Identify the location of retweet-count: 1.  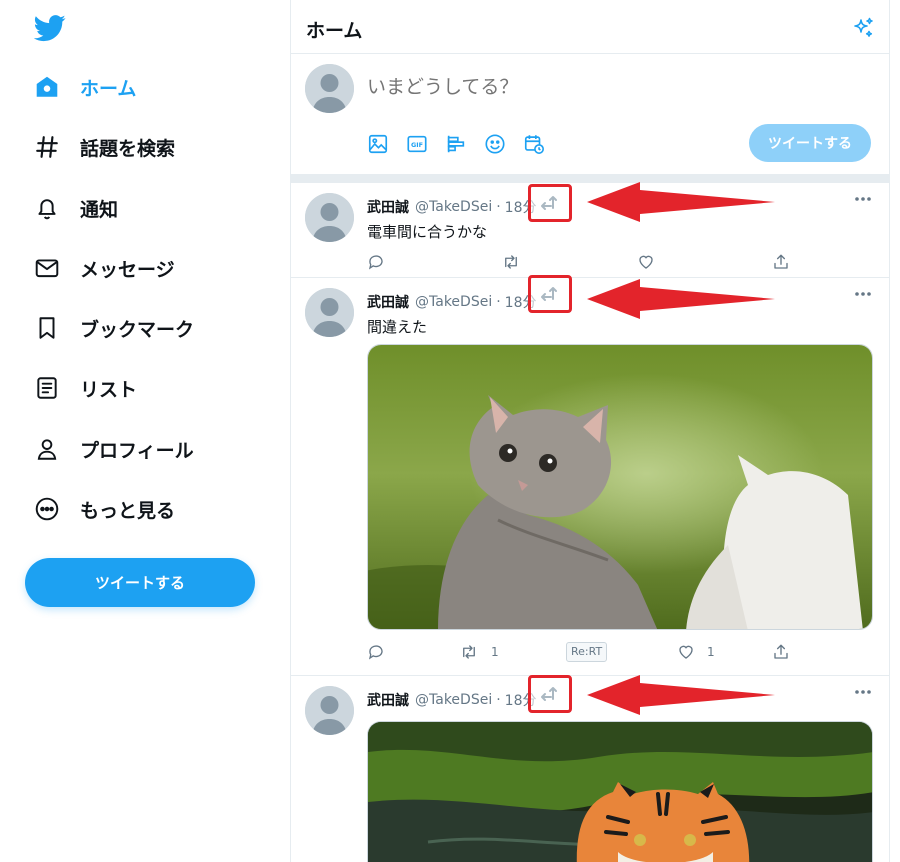
(495, 652).